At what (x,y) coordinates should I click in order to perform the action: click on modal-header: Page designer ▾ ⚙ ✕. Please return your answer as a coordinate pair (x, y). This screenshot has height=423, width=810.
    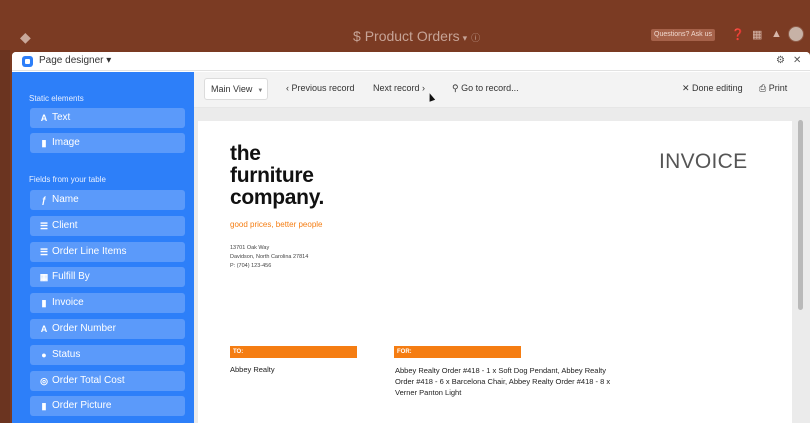
    Looking at the image, I should click on (411, 61).